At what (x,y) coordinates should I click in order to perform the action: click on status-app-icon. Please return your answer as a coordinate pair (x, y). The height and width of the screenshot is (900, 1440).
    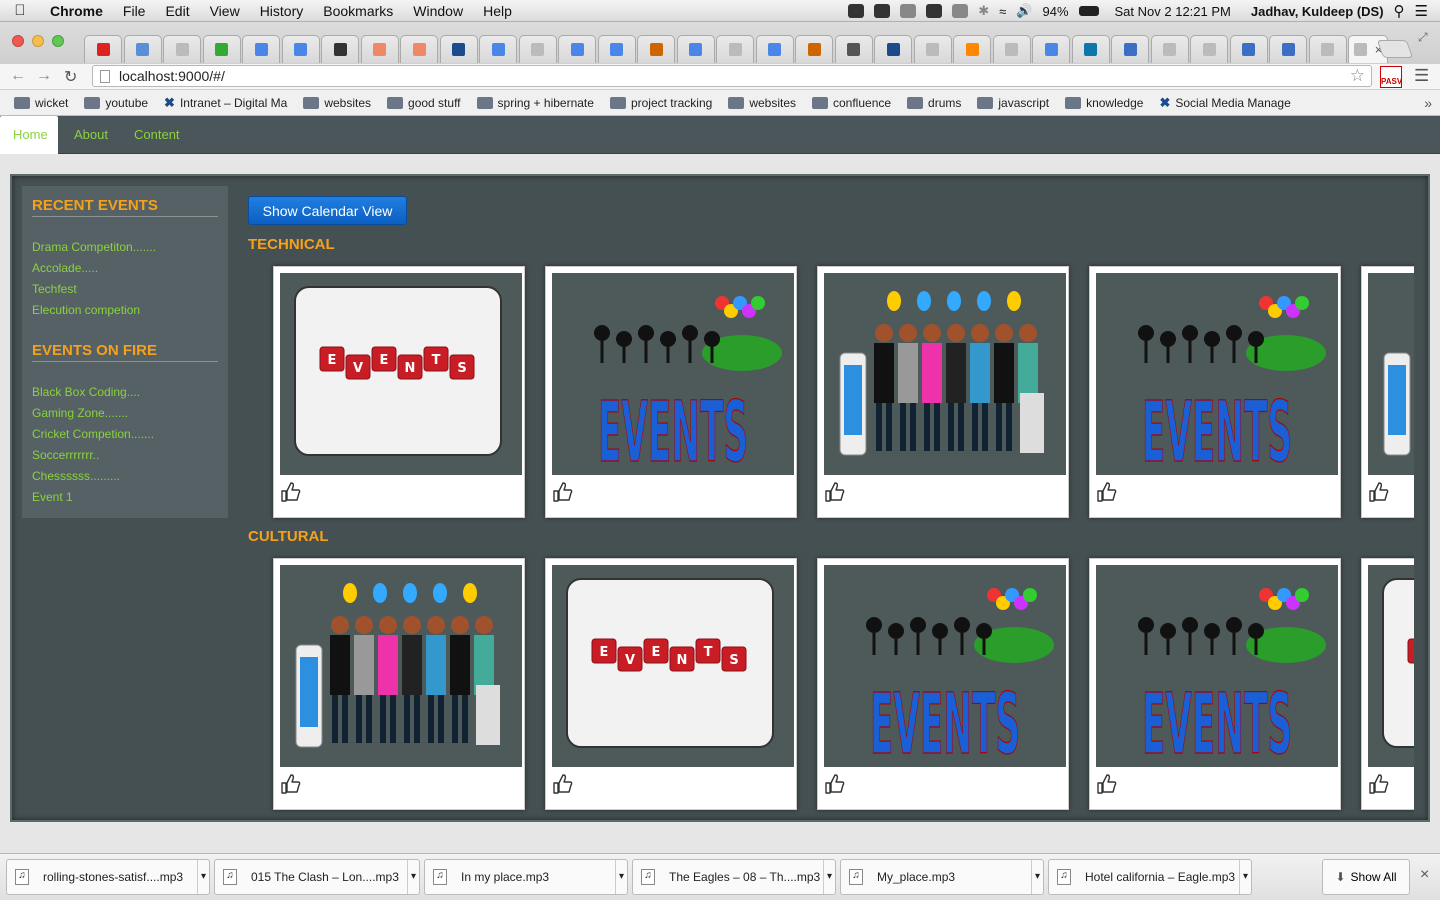
    Looking at the image, I should click on (856, 11).